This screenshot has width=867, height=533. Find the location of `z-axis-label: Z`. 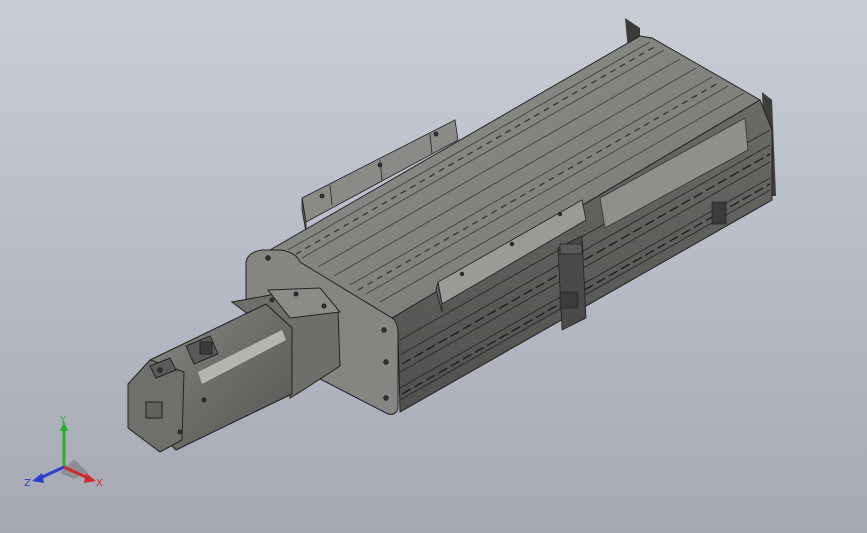

z-axis-label: Z is located at coordinates (27, 483).